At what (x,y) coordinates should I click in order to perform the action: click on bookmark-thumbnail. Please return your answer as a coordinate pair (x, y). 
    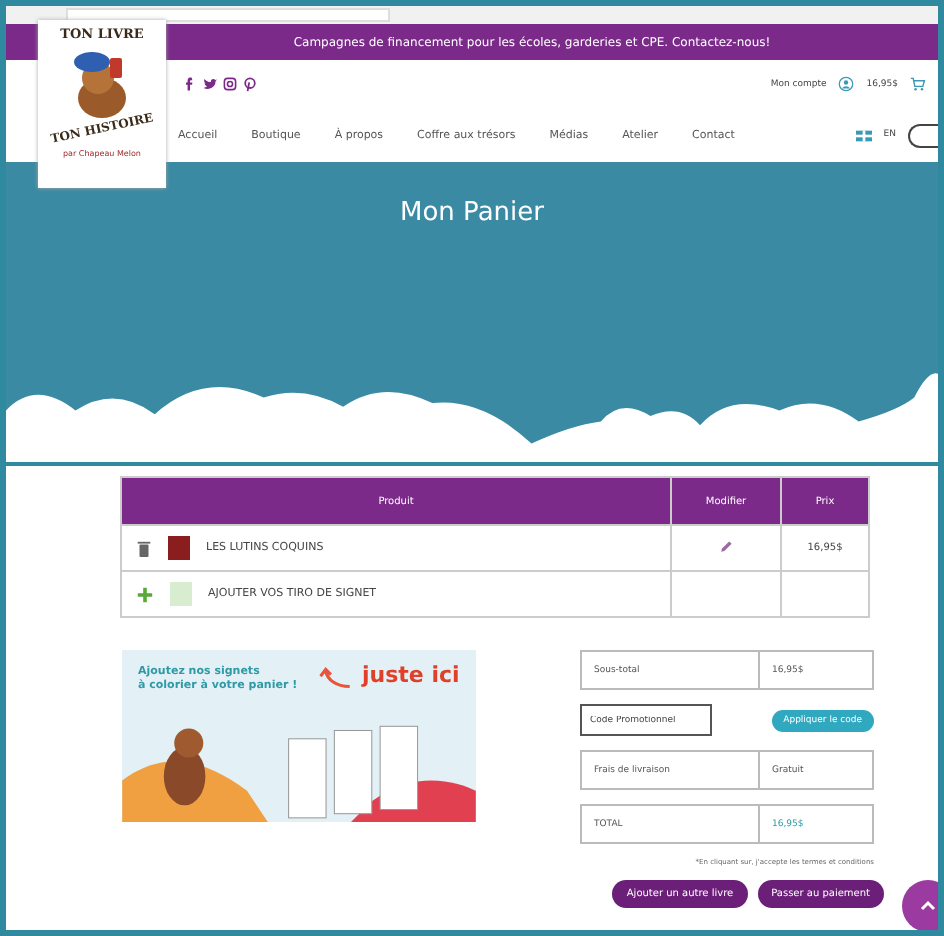
    Looking at the image, I should click on (181, 594).